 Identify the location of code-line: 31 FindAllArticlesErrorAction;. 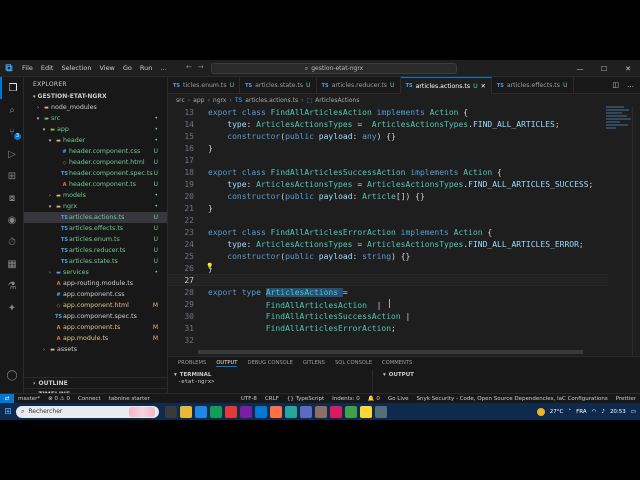
(388, 328).